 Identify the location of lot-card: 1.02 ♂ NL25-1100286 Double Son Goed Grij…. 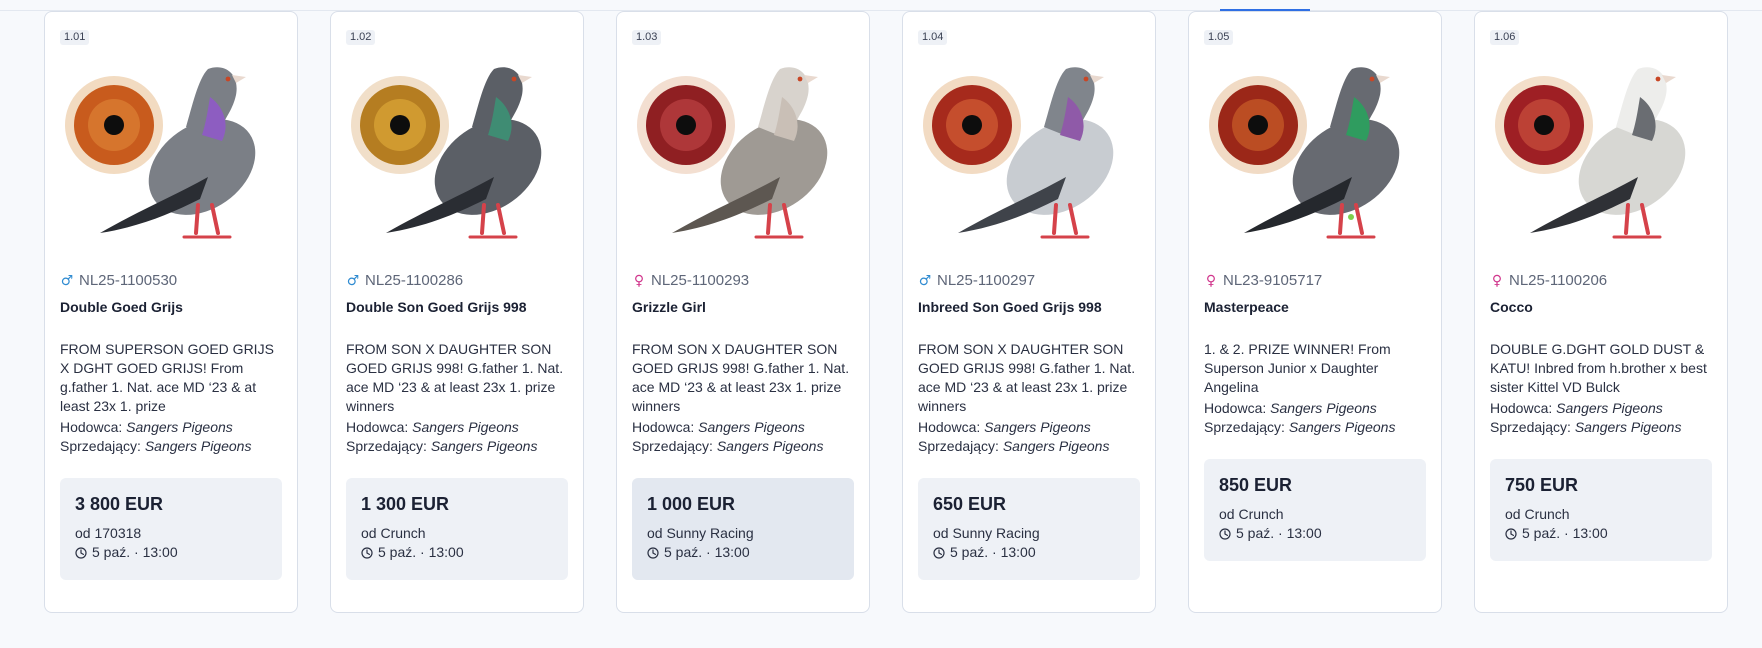
(457, 312).